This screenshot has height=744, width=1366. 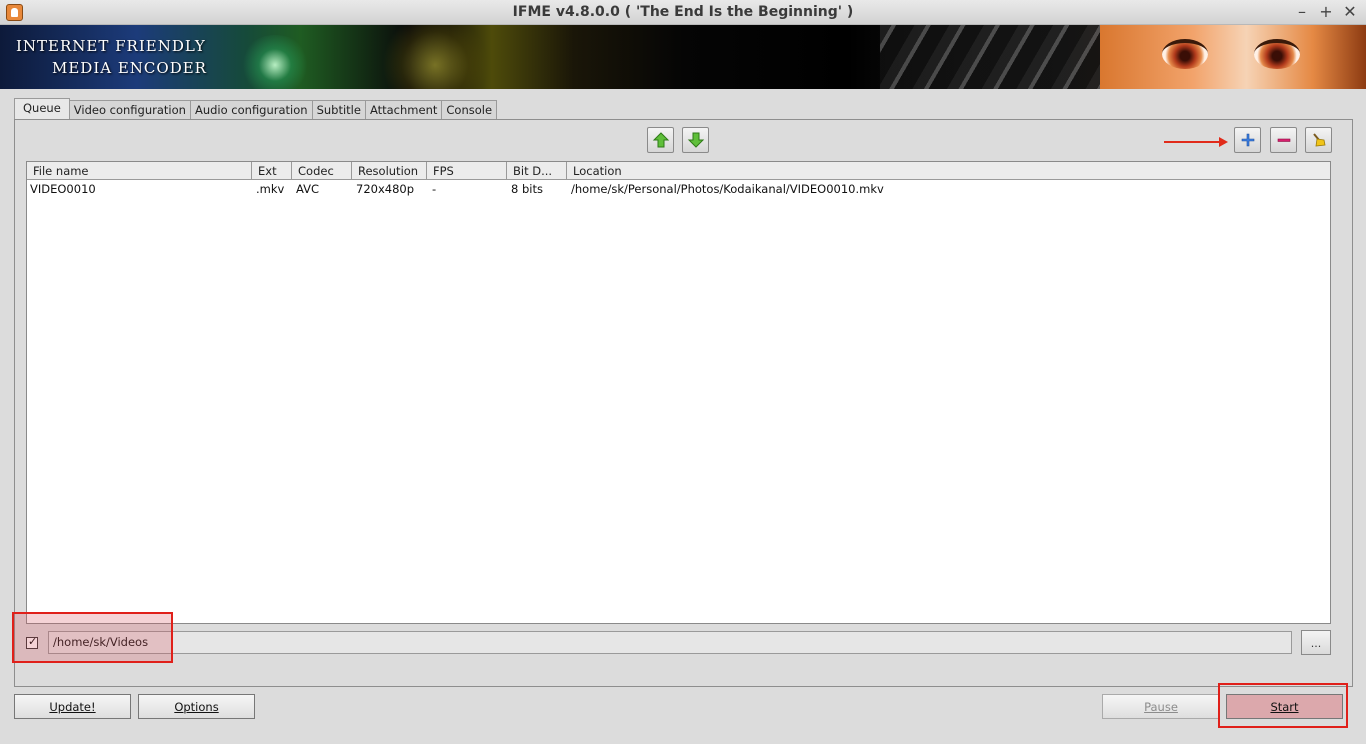 I want to click on clear-queue-icon, so click(x=1318, y=140).